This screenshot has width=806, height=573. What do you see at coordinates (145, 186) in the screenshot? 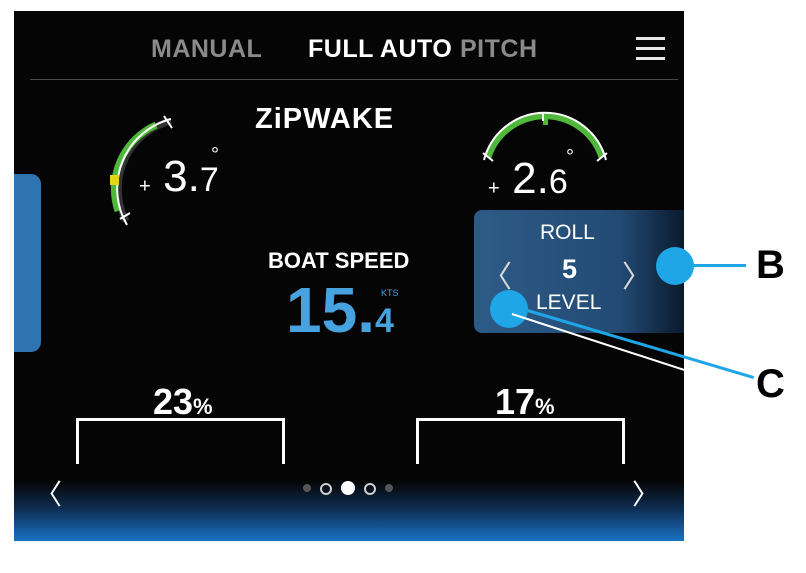
I see `pitch-sign: +` at bounding box center [145, 186].